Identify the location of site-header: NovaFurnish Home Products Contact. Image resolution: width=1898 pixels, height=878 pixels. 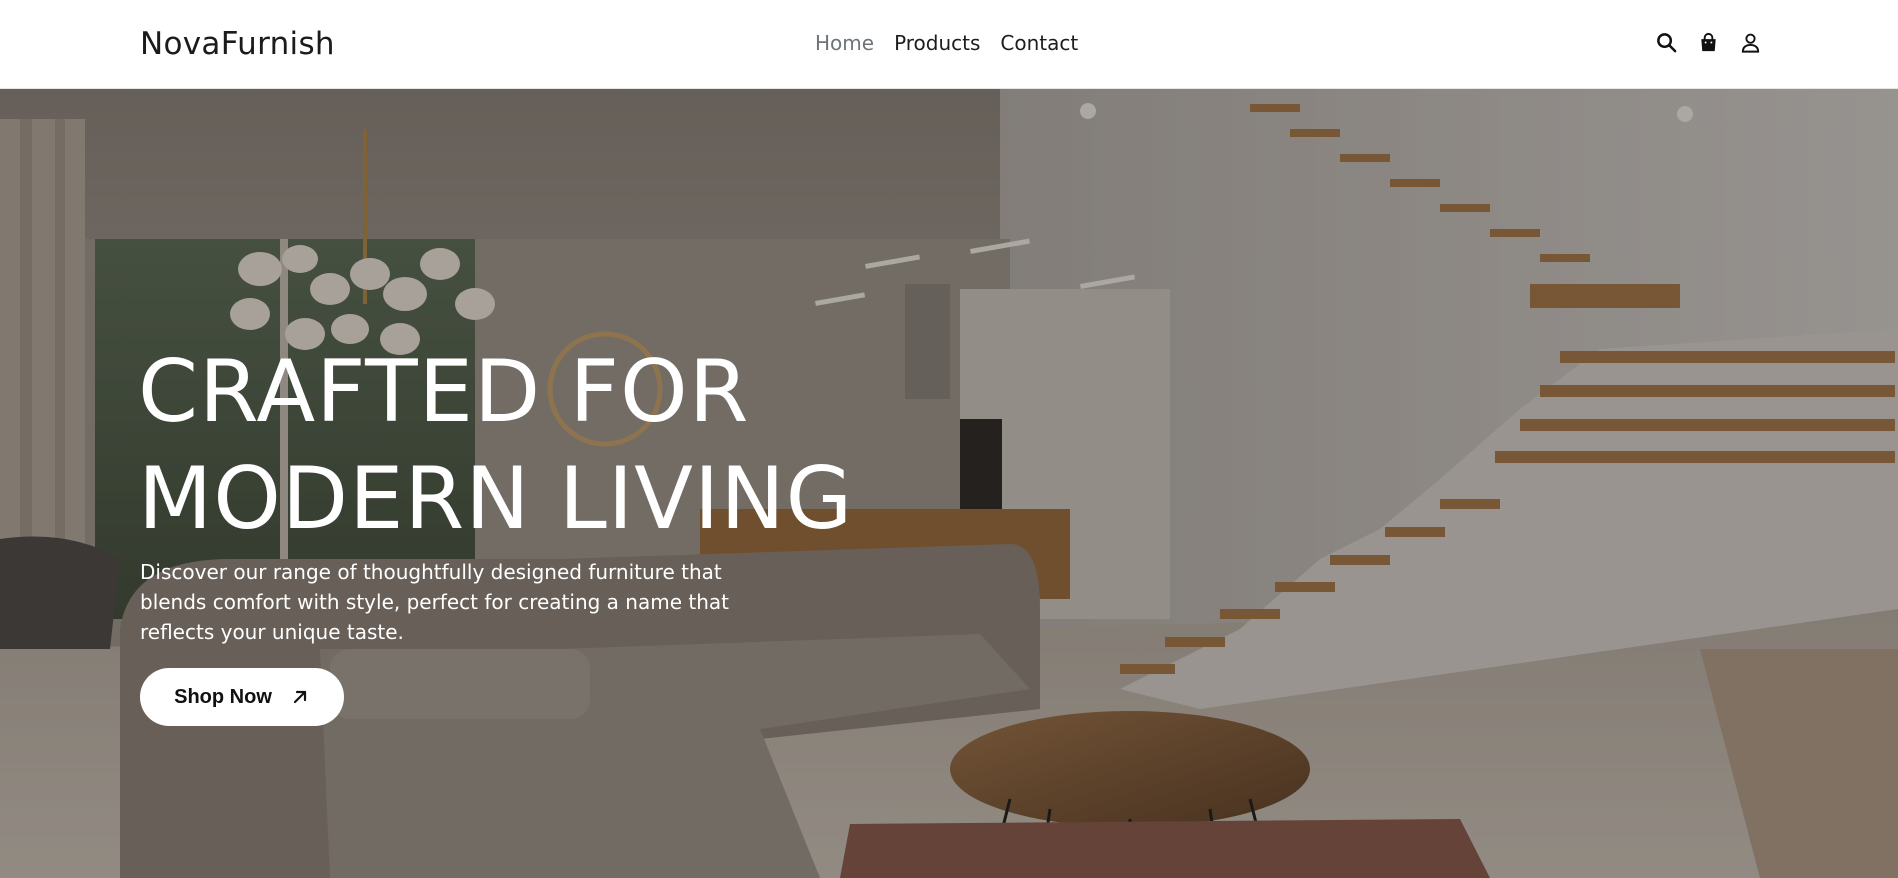
(949, 44).